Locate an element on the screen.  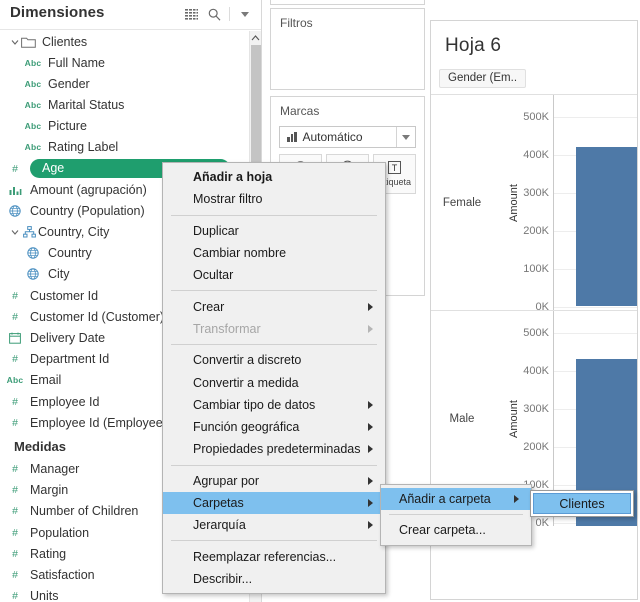
measure-label: Population is located at coordinates (60, 532).